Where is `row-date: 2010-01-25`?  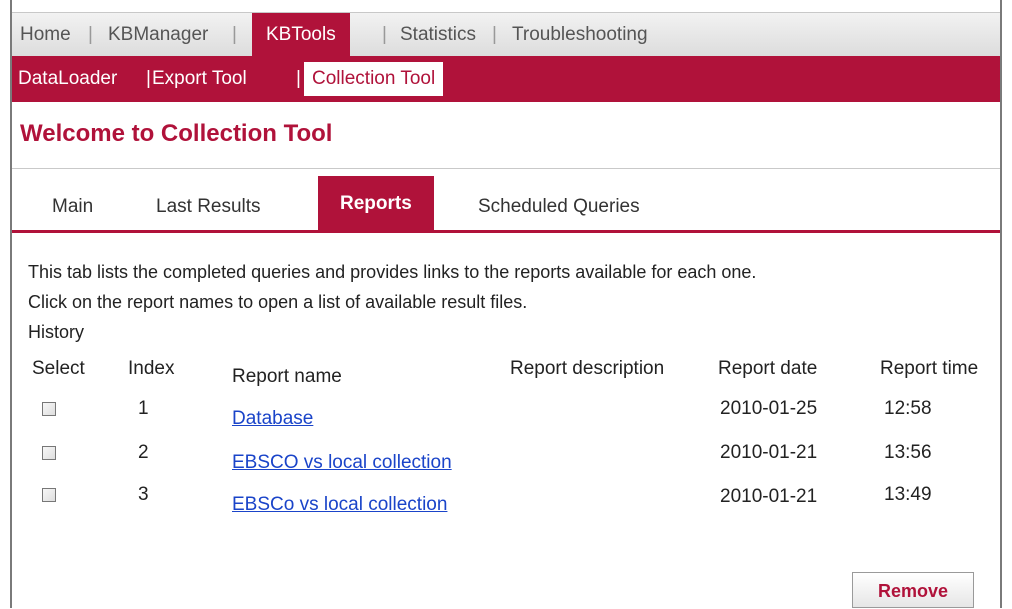
row-date: 2010-01-25 is located at coordinates (769, 408).